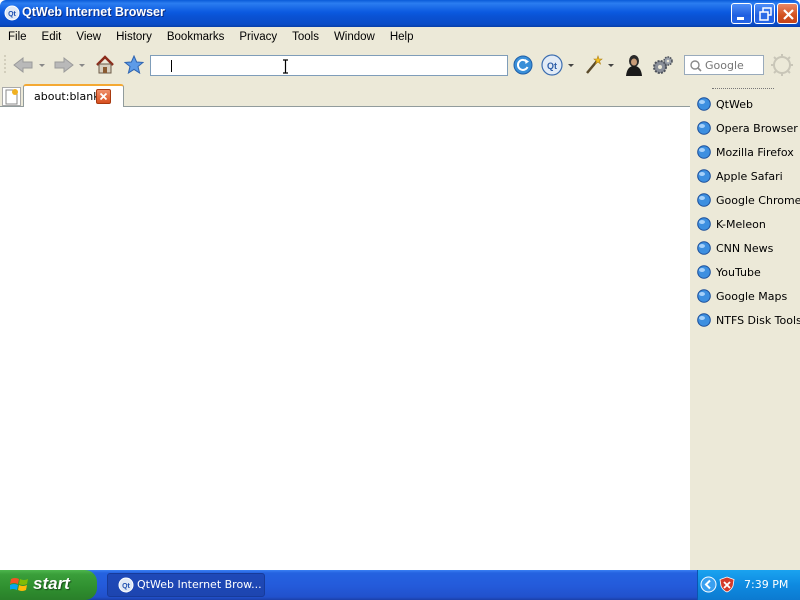 This screenshot has height=600, width=800. What do you see at coordinates (601, 65) in the screenshot?
I see `magic-wand-button` at bounding box center [601, 65].